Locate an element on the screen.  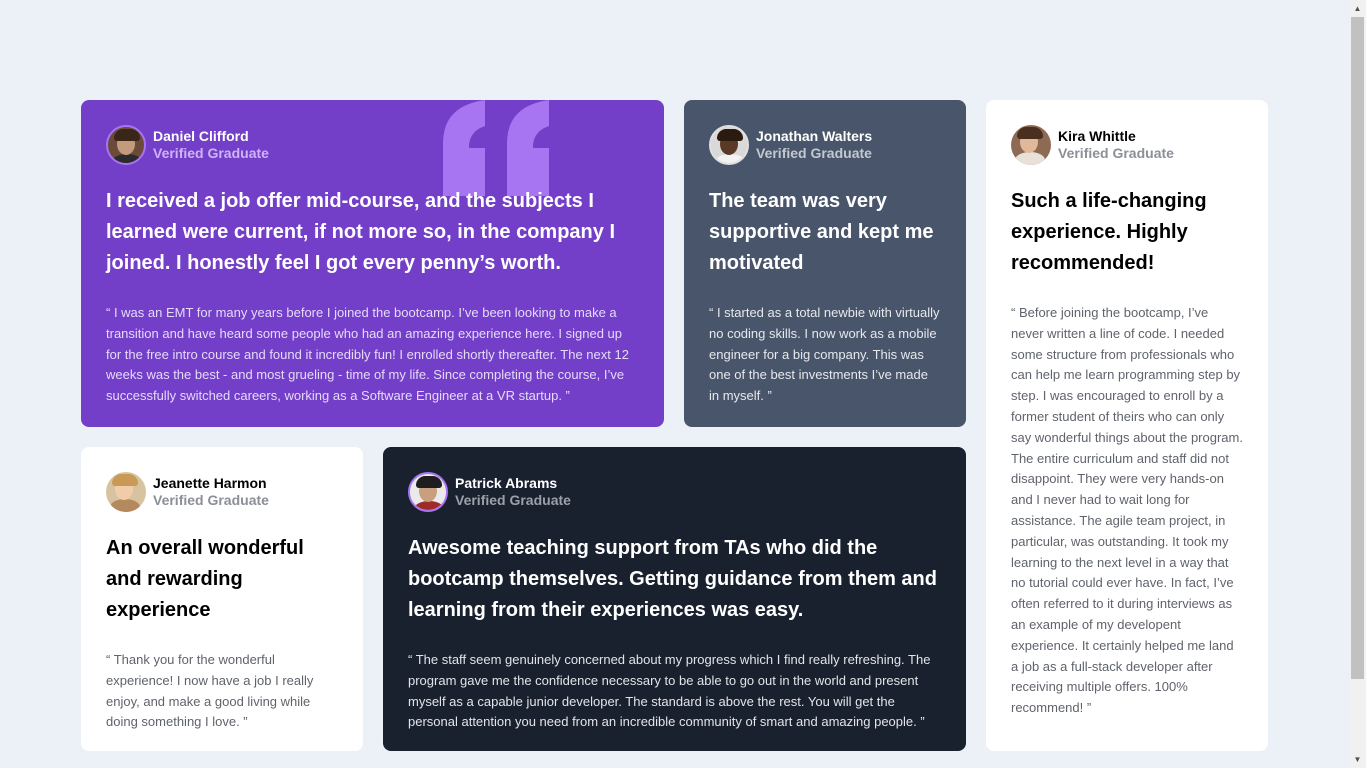
testimonial-header: Jeanette Harmon Verified Graduate is located at coordinates (222, 492).